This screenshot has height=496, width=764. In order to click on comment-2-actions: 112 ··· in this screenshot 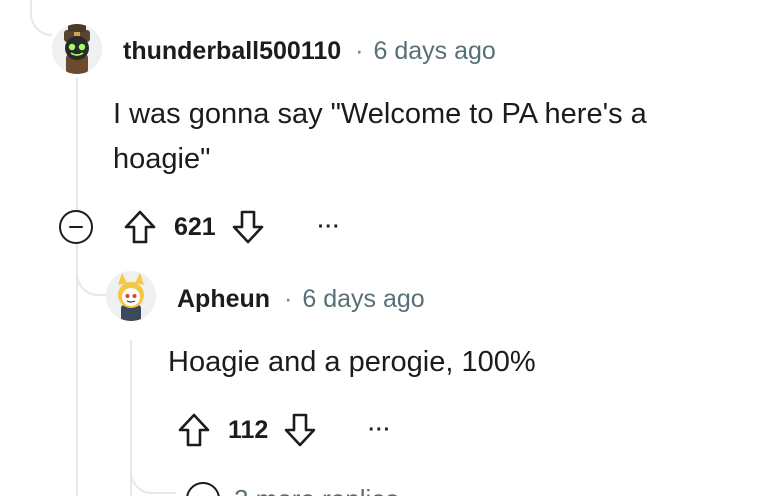, I will do `click(282, 430)`.